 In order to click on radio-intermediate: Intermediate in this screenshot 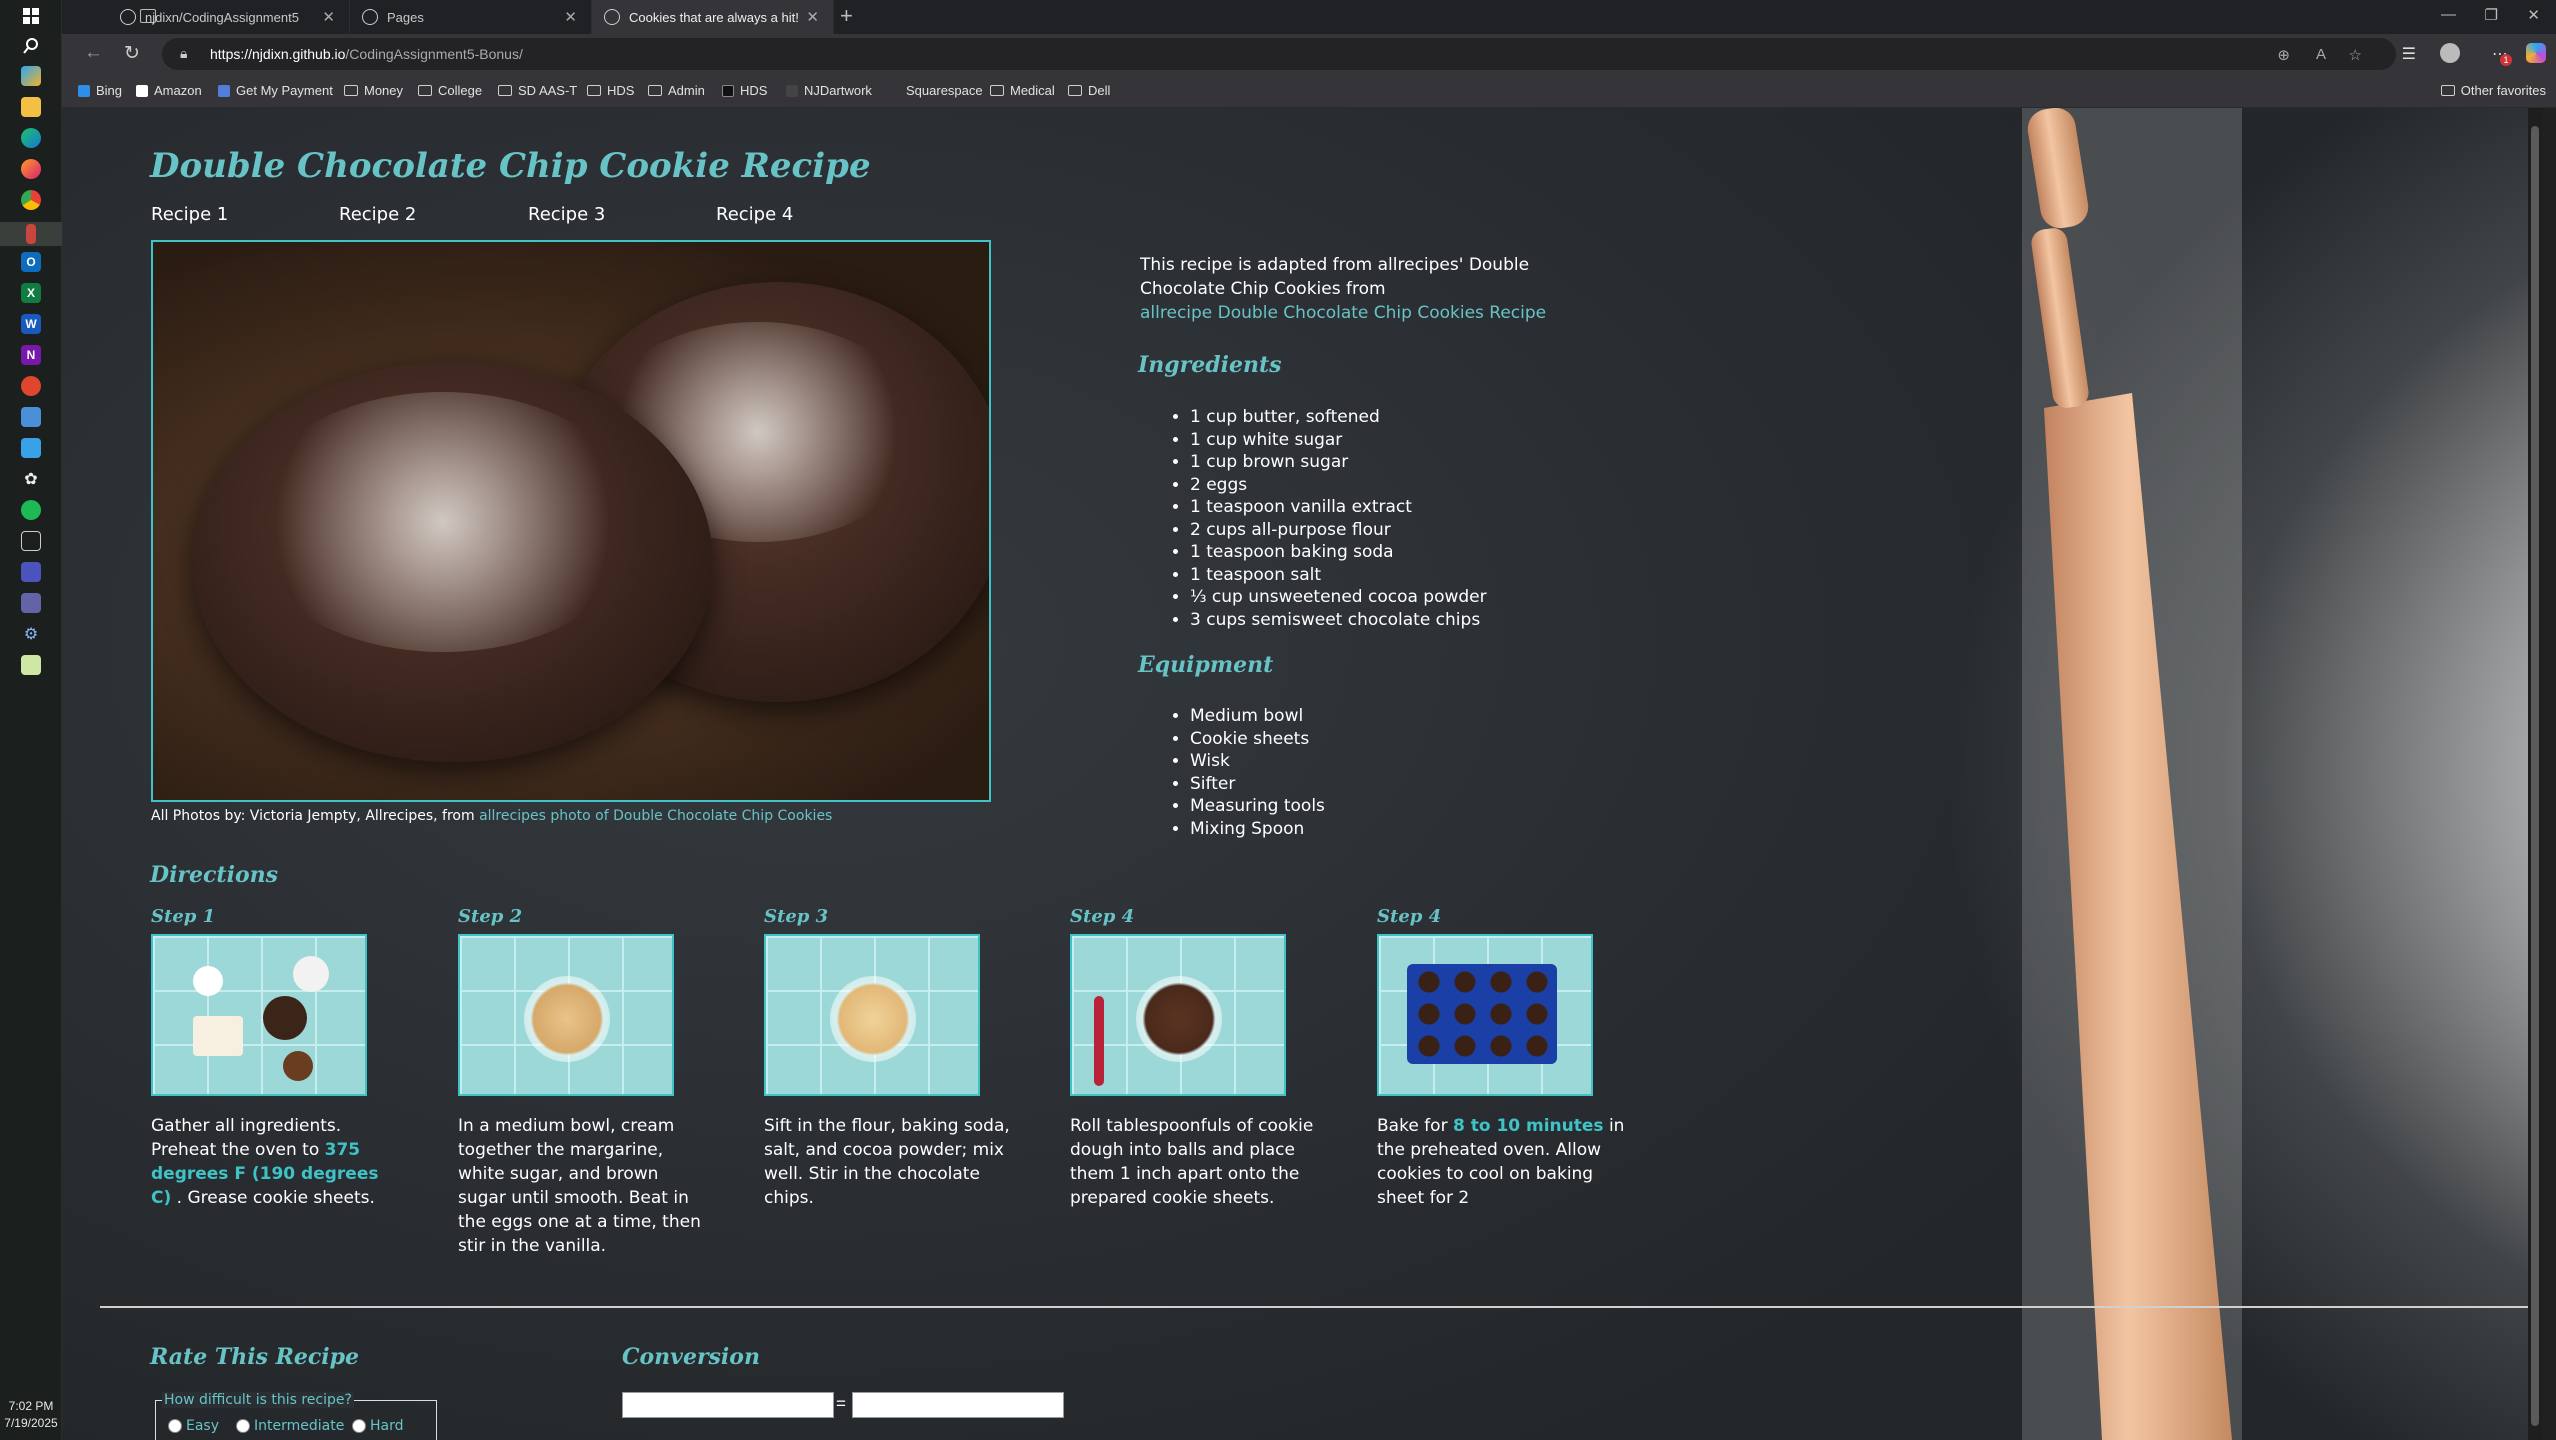, I will do `click(290, 1426)`.